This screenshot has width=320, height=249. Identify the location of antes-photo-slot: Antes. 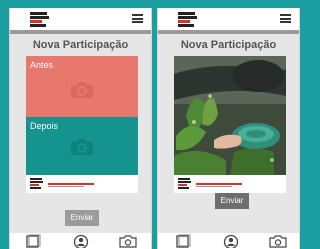
(82, 86).